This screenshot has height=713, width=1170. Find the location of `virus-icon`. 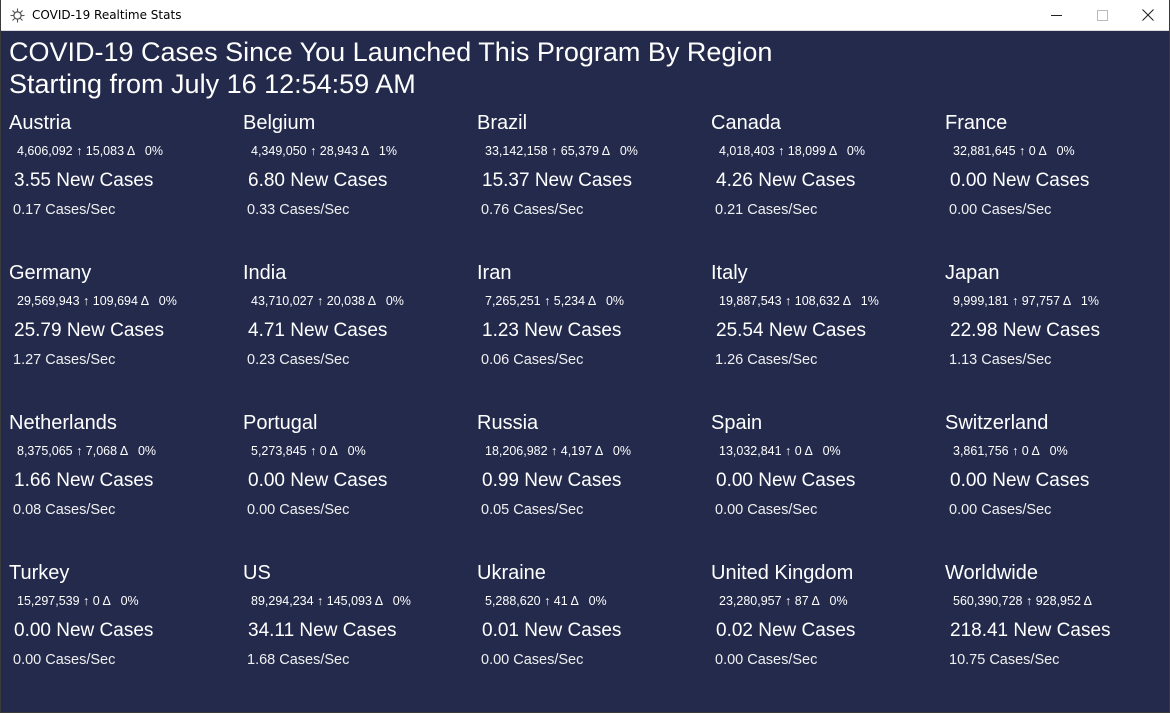

virus-icon is located at coordinates (17, 15).